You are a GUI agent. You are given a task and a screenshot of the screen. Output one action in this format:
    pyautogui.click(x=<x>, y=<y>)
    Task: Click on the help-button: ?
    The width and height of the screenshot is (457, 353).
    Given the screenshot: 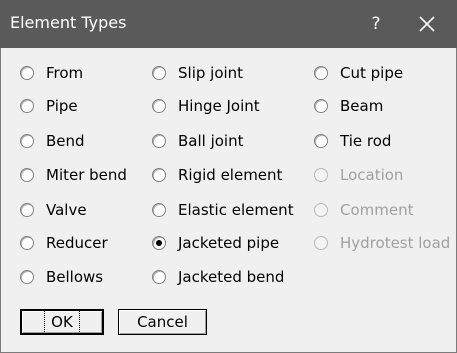 What is the action you would take?
    pyautogui.click(x=376, y=24)
    